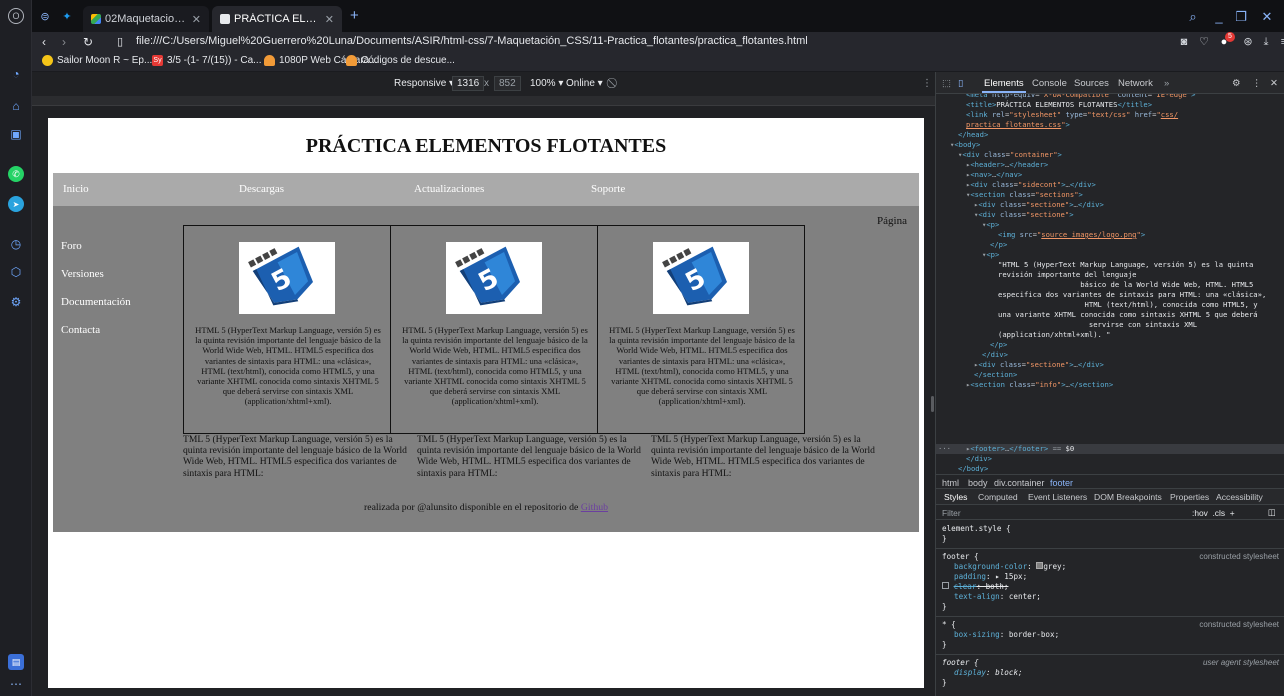 This screenshot has height=696, width=1284. I want to click on side-link-versiones: Versiones, so click(82, 274).